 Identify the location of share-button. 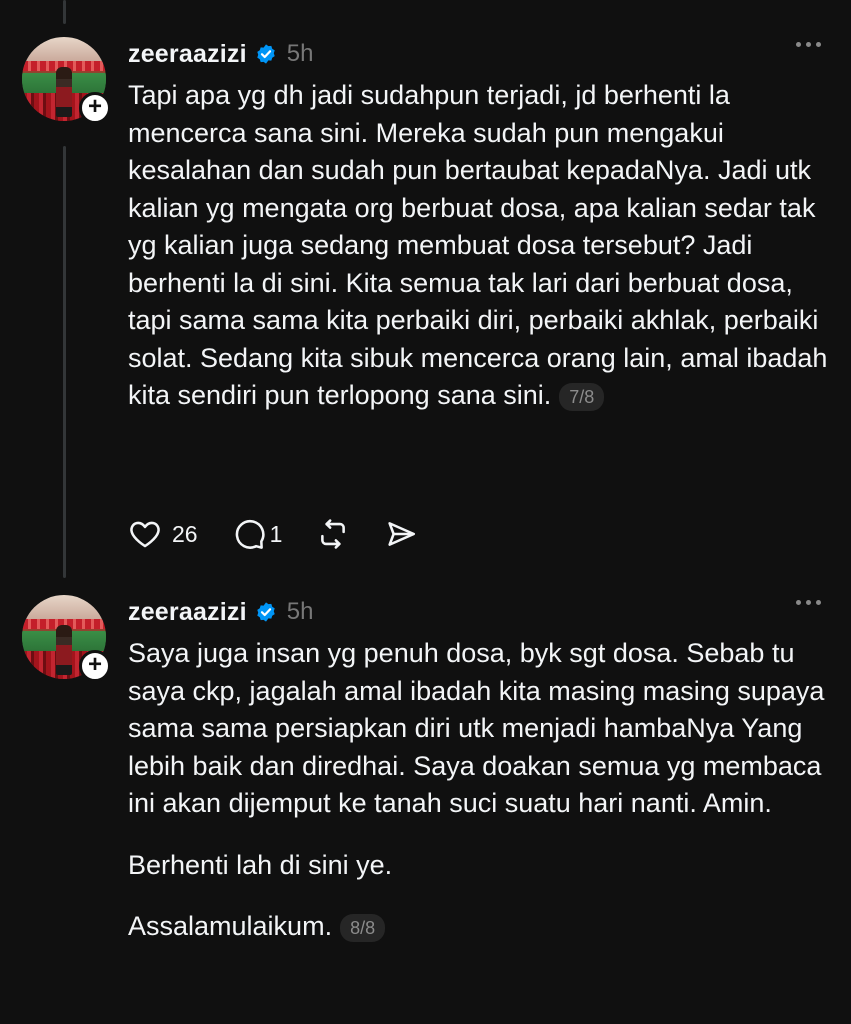
(401, 534).